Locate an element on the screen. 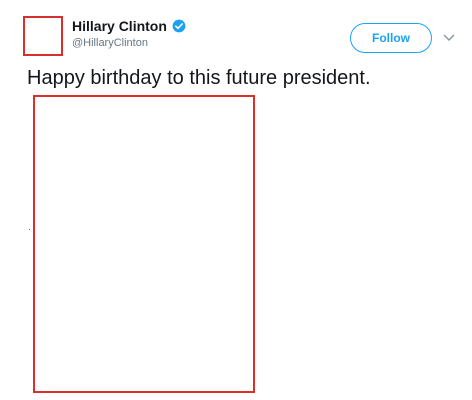  verified-badge-icon is located at coordinates (179, 26).